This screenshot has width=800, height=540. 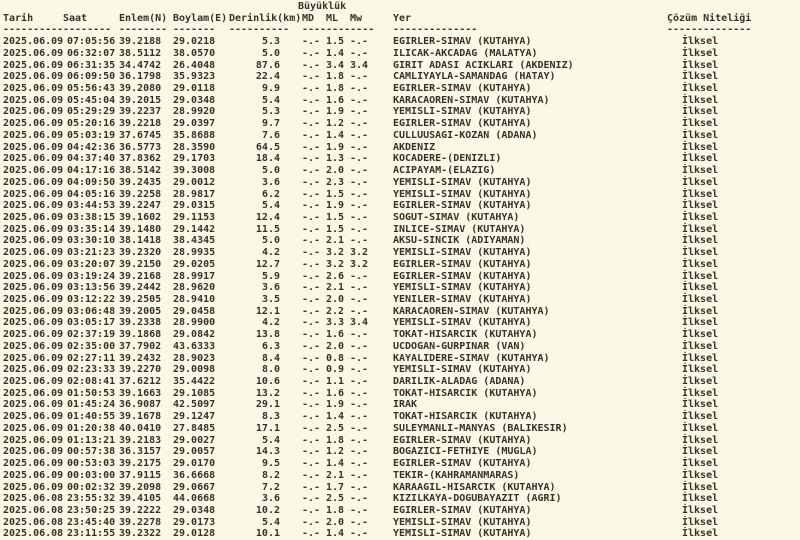 I want to click on cell-location: TEKIR-(KAHRAMANMARAS), so click(x=456, y=475).